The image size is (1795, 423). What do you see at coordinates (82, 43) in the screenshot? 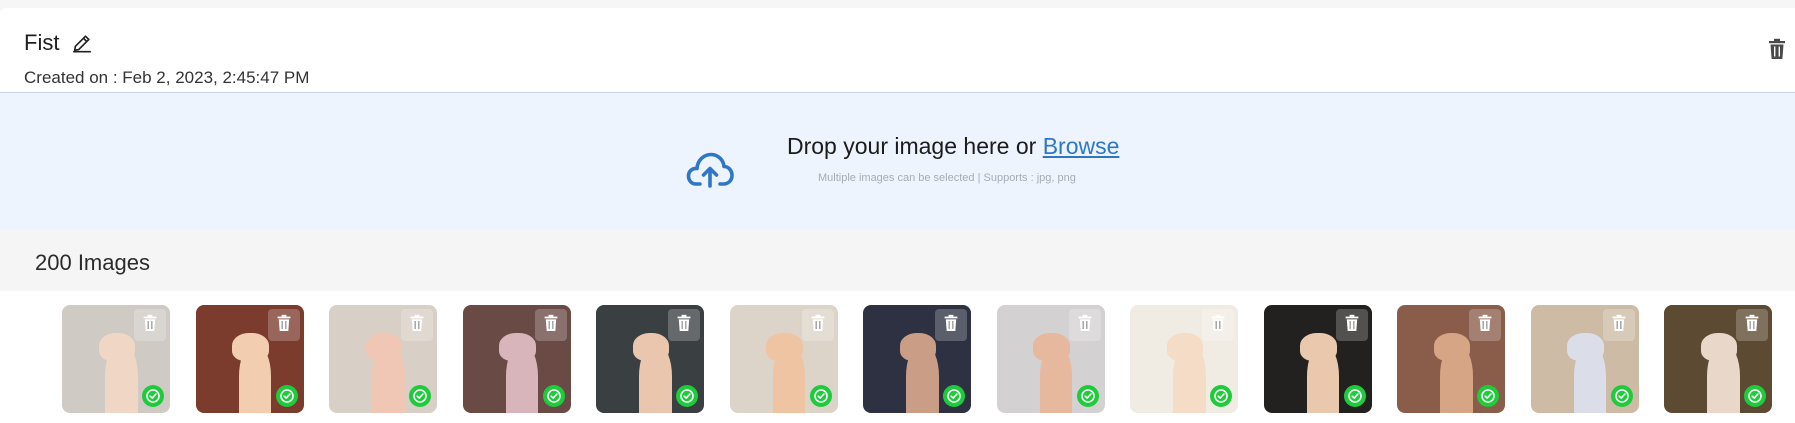
I see `pencil-icon` at bounding box center [82, 43].